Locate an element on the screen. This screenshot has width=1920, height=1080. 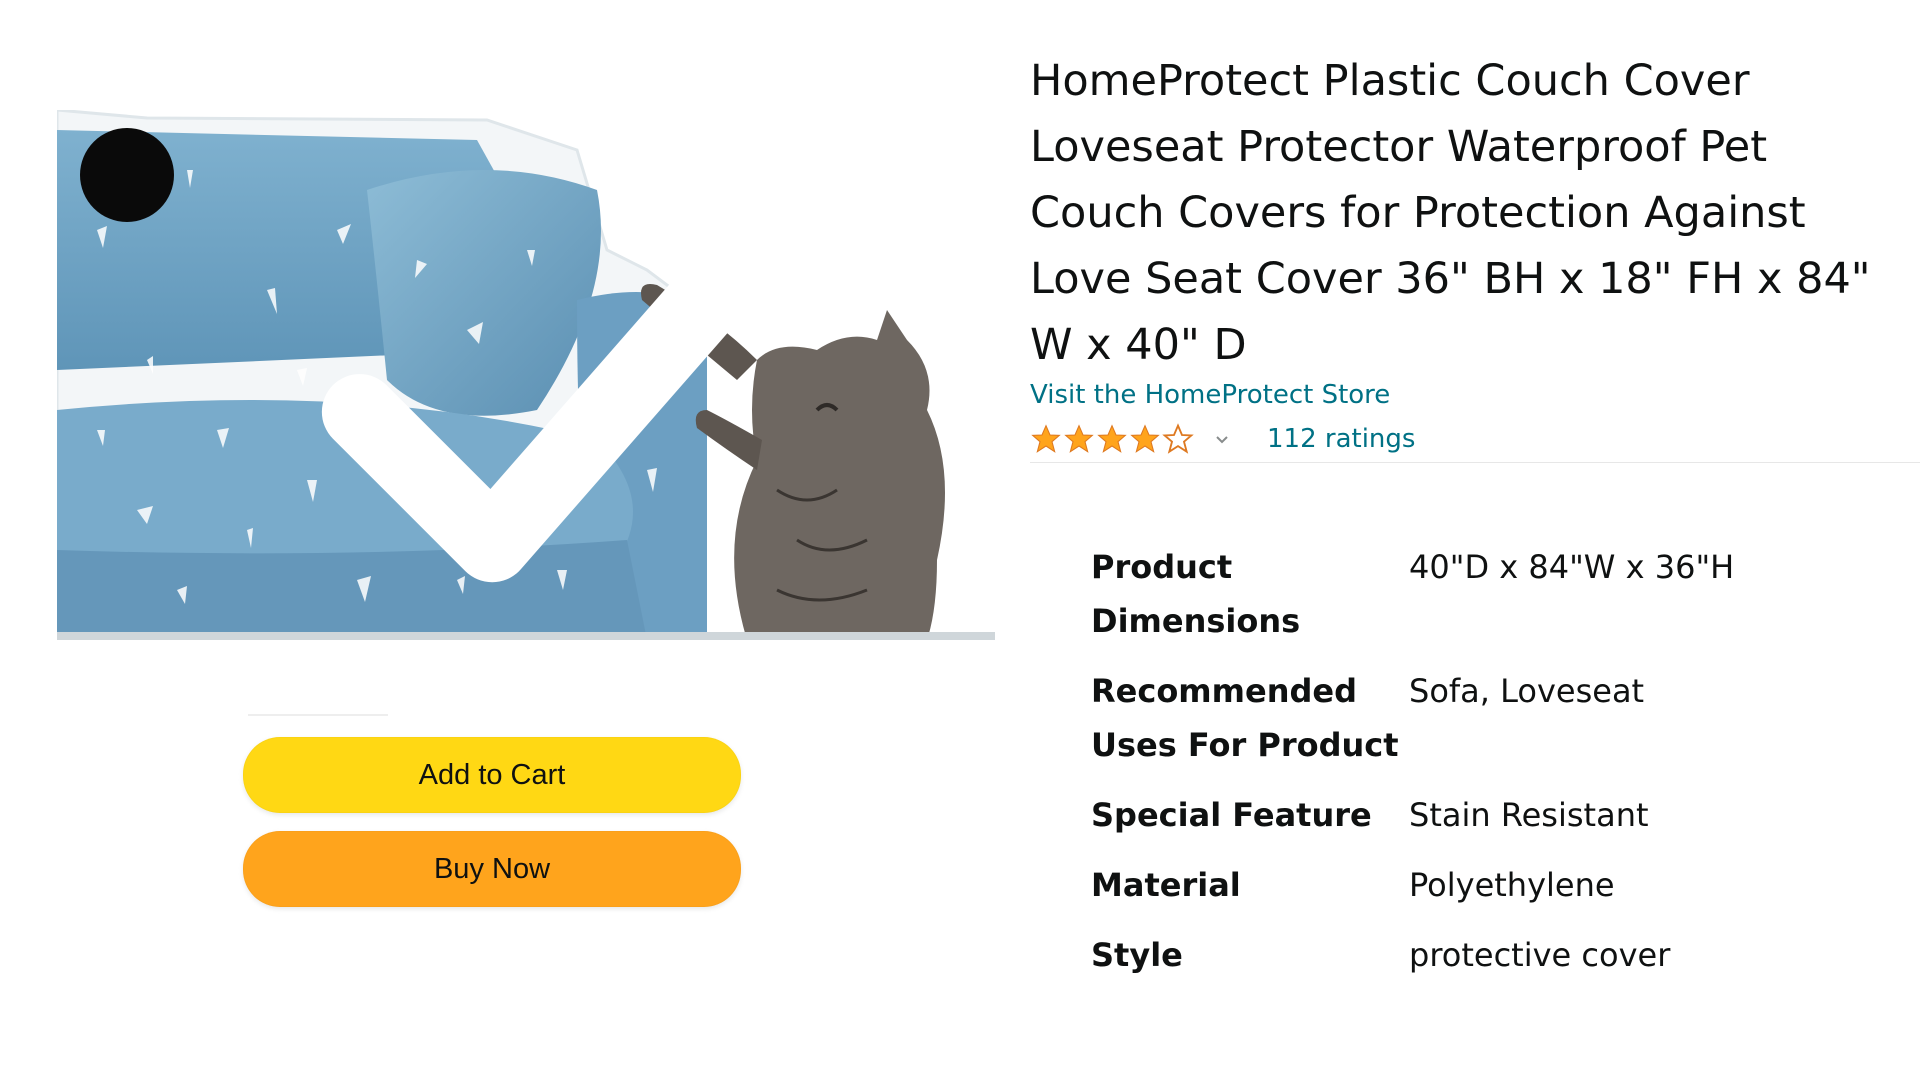
ratings-count-link: 112 ratings is located at coordinates (1341, 439).